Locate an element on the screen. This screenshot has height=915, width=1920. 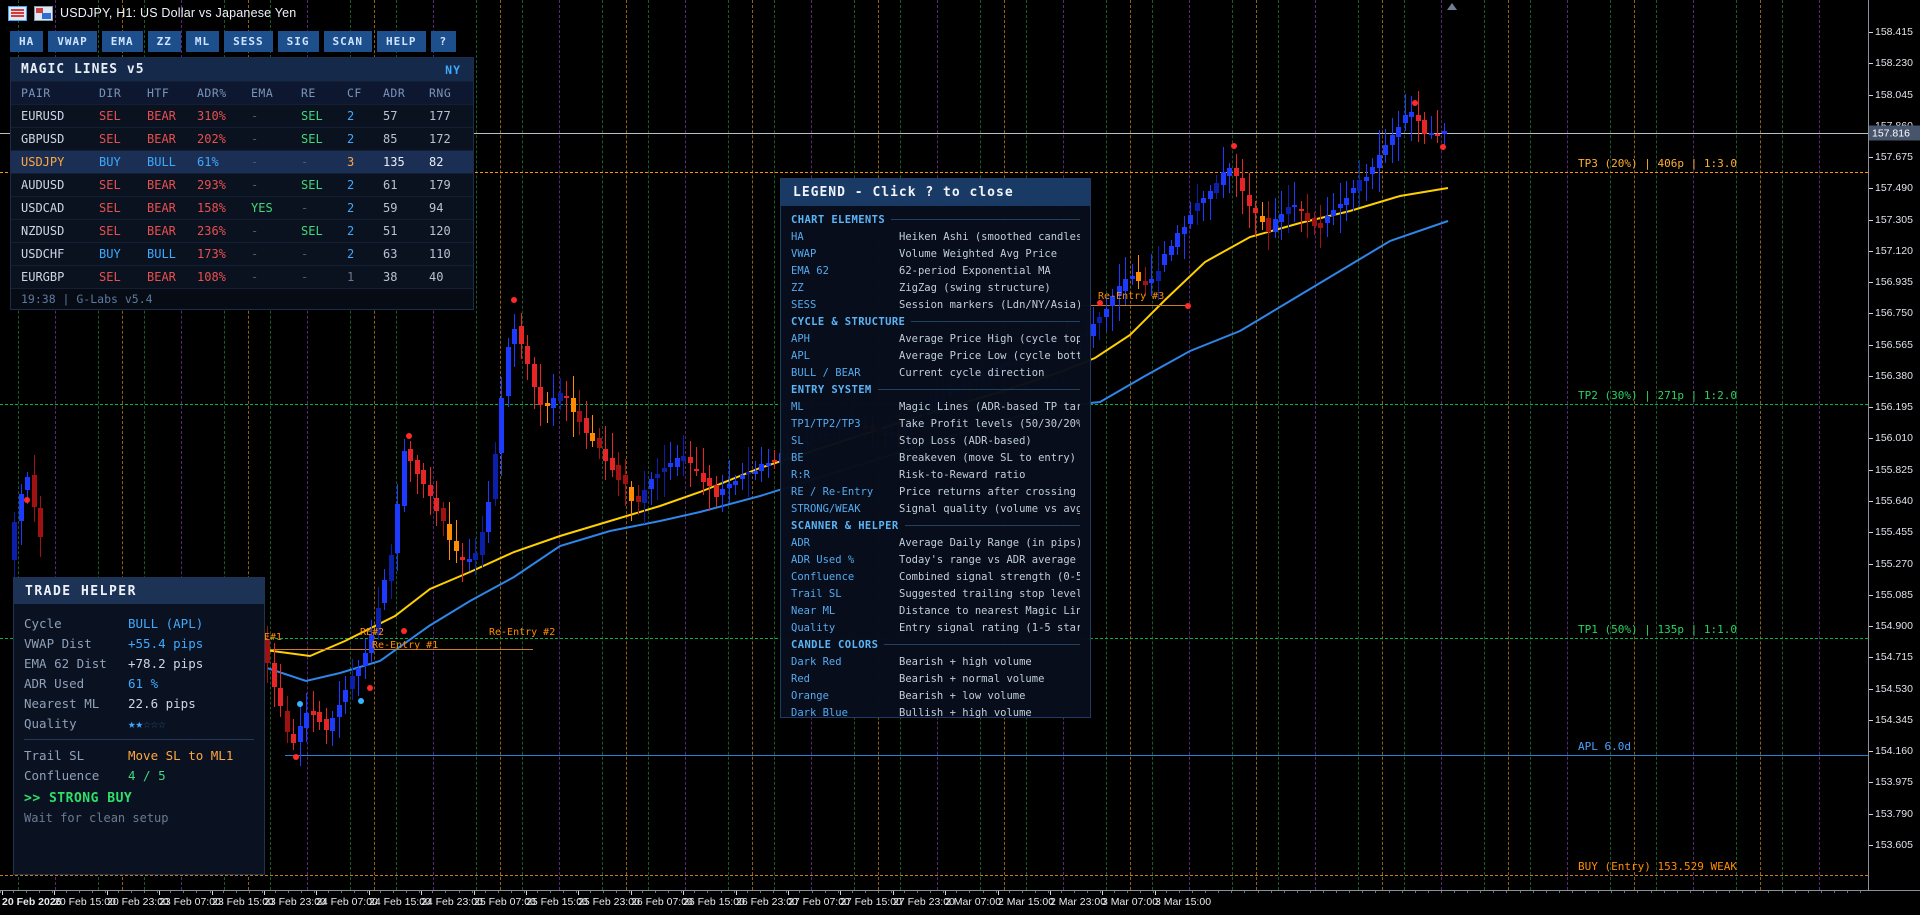
helper-value: 22.6 pips is located at coordinates (162, 703).